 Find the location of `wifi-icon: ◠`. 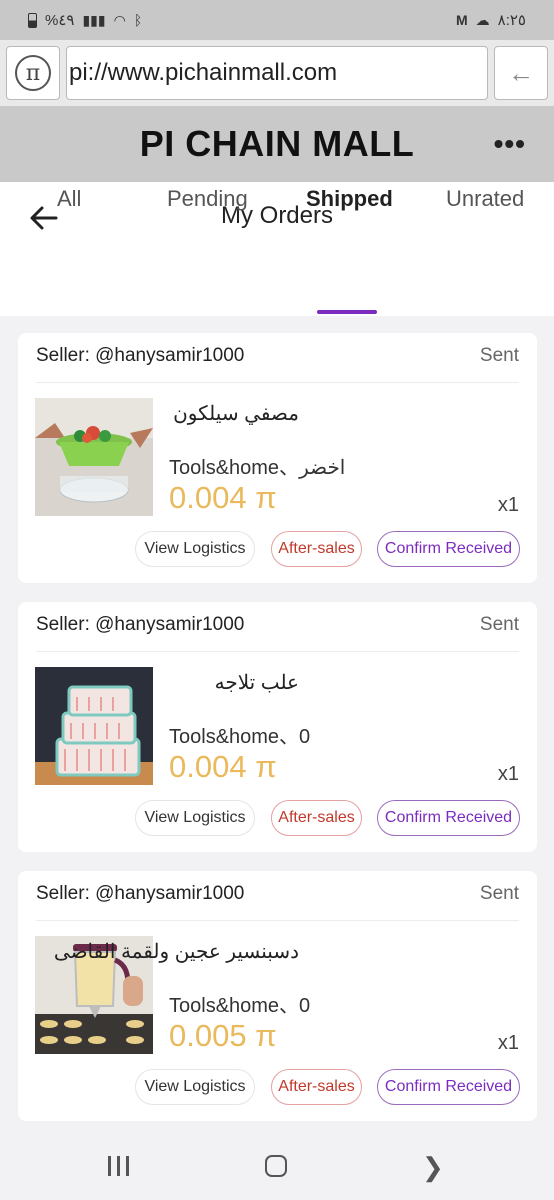

wifi-icon: ◠ is located at coordinates (119, 19).